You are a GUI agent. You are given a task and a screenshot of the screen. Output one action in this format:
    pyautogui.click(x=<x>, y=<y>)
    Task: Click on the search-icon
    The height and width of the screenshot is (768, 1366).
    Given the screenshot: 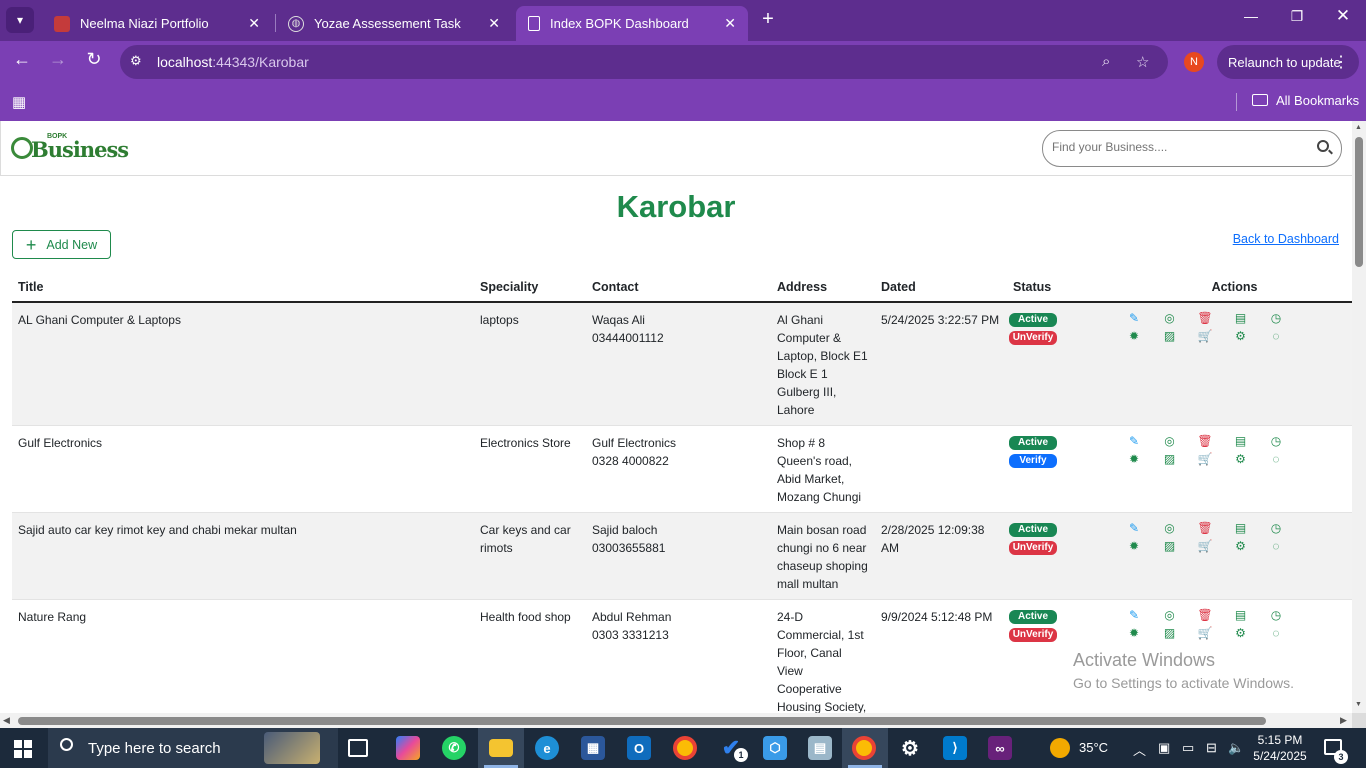 What is the action you would take?
    pyautogui.click(x=1323, y=146)
    